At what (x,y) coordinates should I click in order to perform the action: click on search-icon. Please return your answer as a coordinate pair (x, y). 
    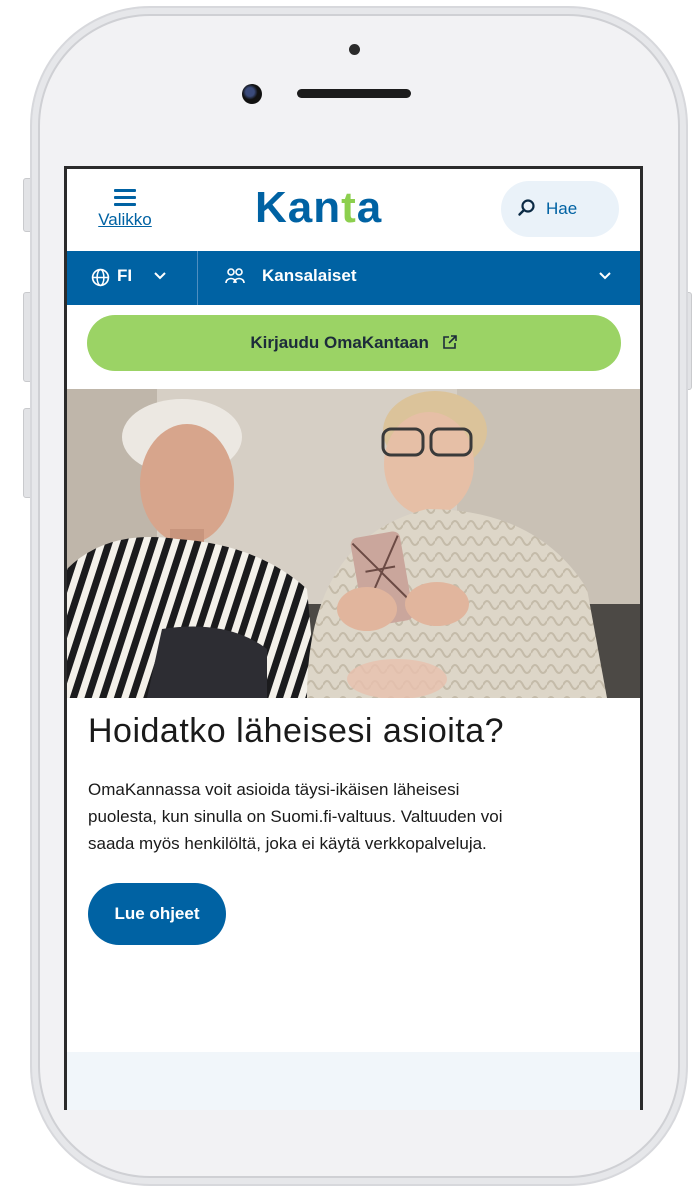
    Looking at the image, I should click on (526, 207).